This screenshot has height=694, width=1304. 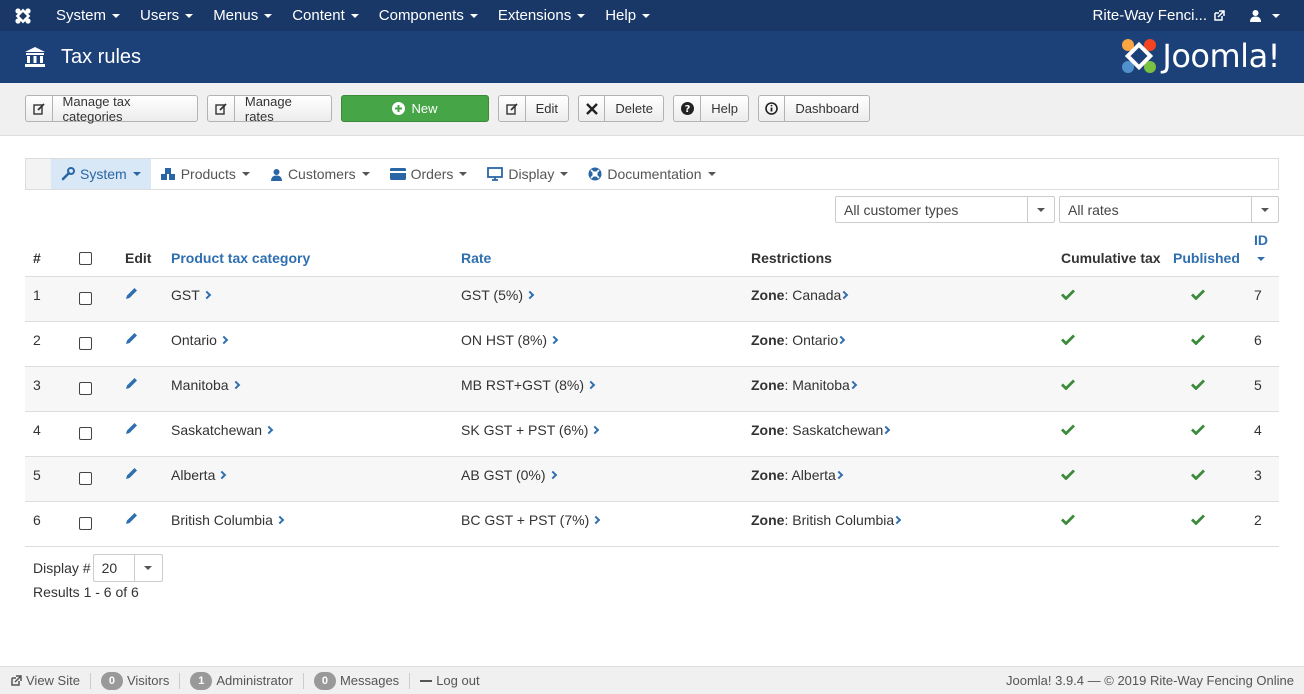 What do you see at coordinates (449, 681) in the screenshot?
I see `logout-link: Log out` at bounding box center [449, 681].